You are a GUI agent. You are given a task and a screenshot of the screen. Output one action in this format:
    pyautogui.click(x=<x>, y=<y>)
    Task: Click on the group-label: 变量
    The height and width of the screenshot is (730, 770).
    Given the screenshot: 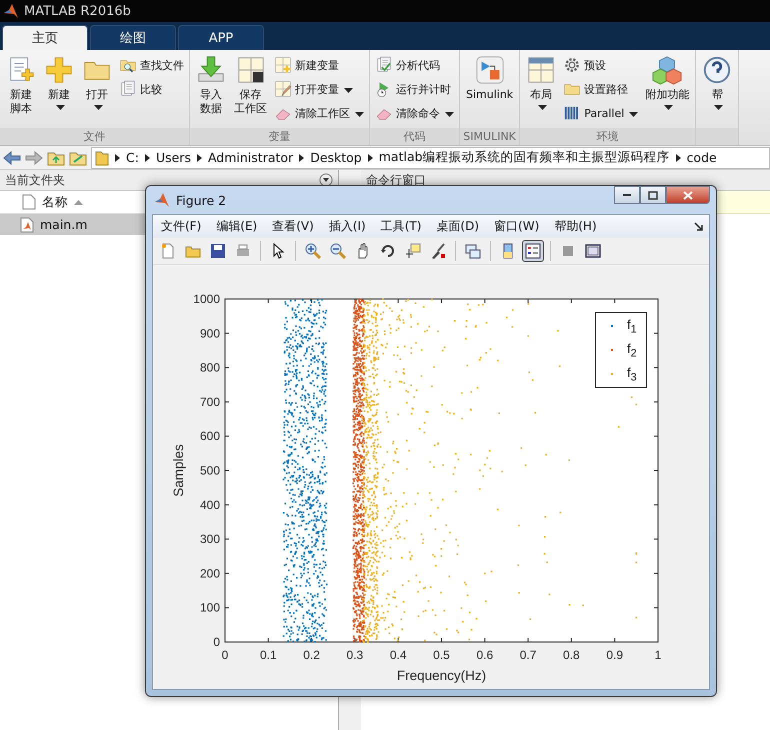 What is the action you would take?
    pyautogui.click(x=279, y=136)
    